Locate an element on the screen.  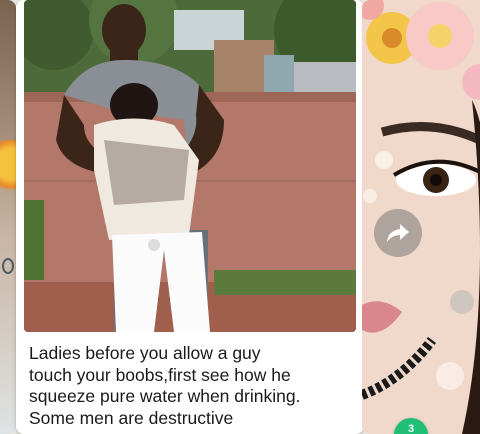
filter-decoration is located at coordinates (8, 266).